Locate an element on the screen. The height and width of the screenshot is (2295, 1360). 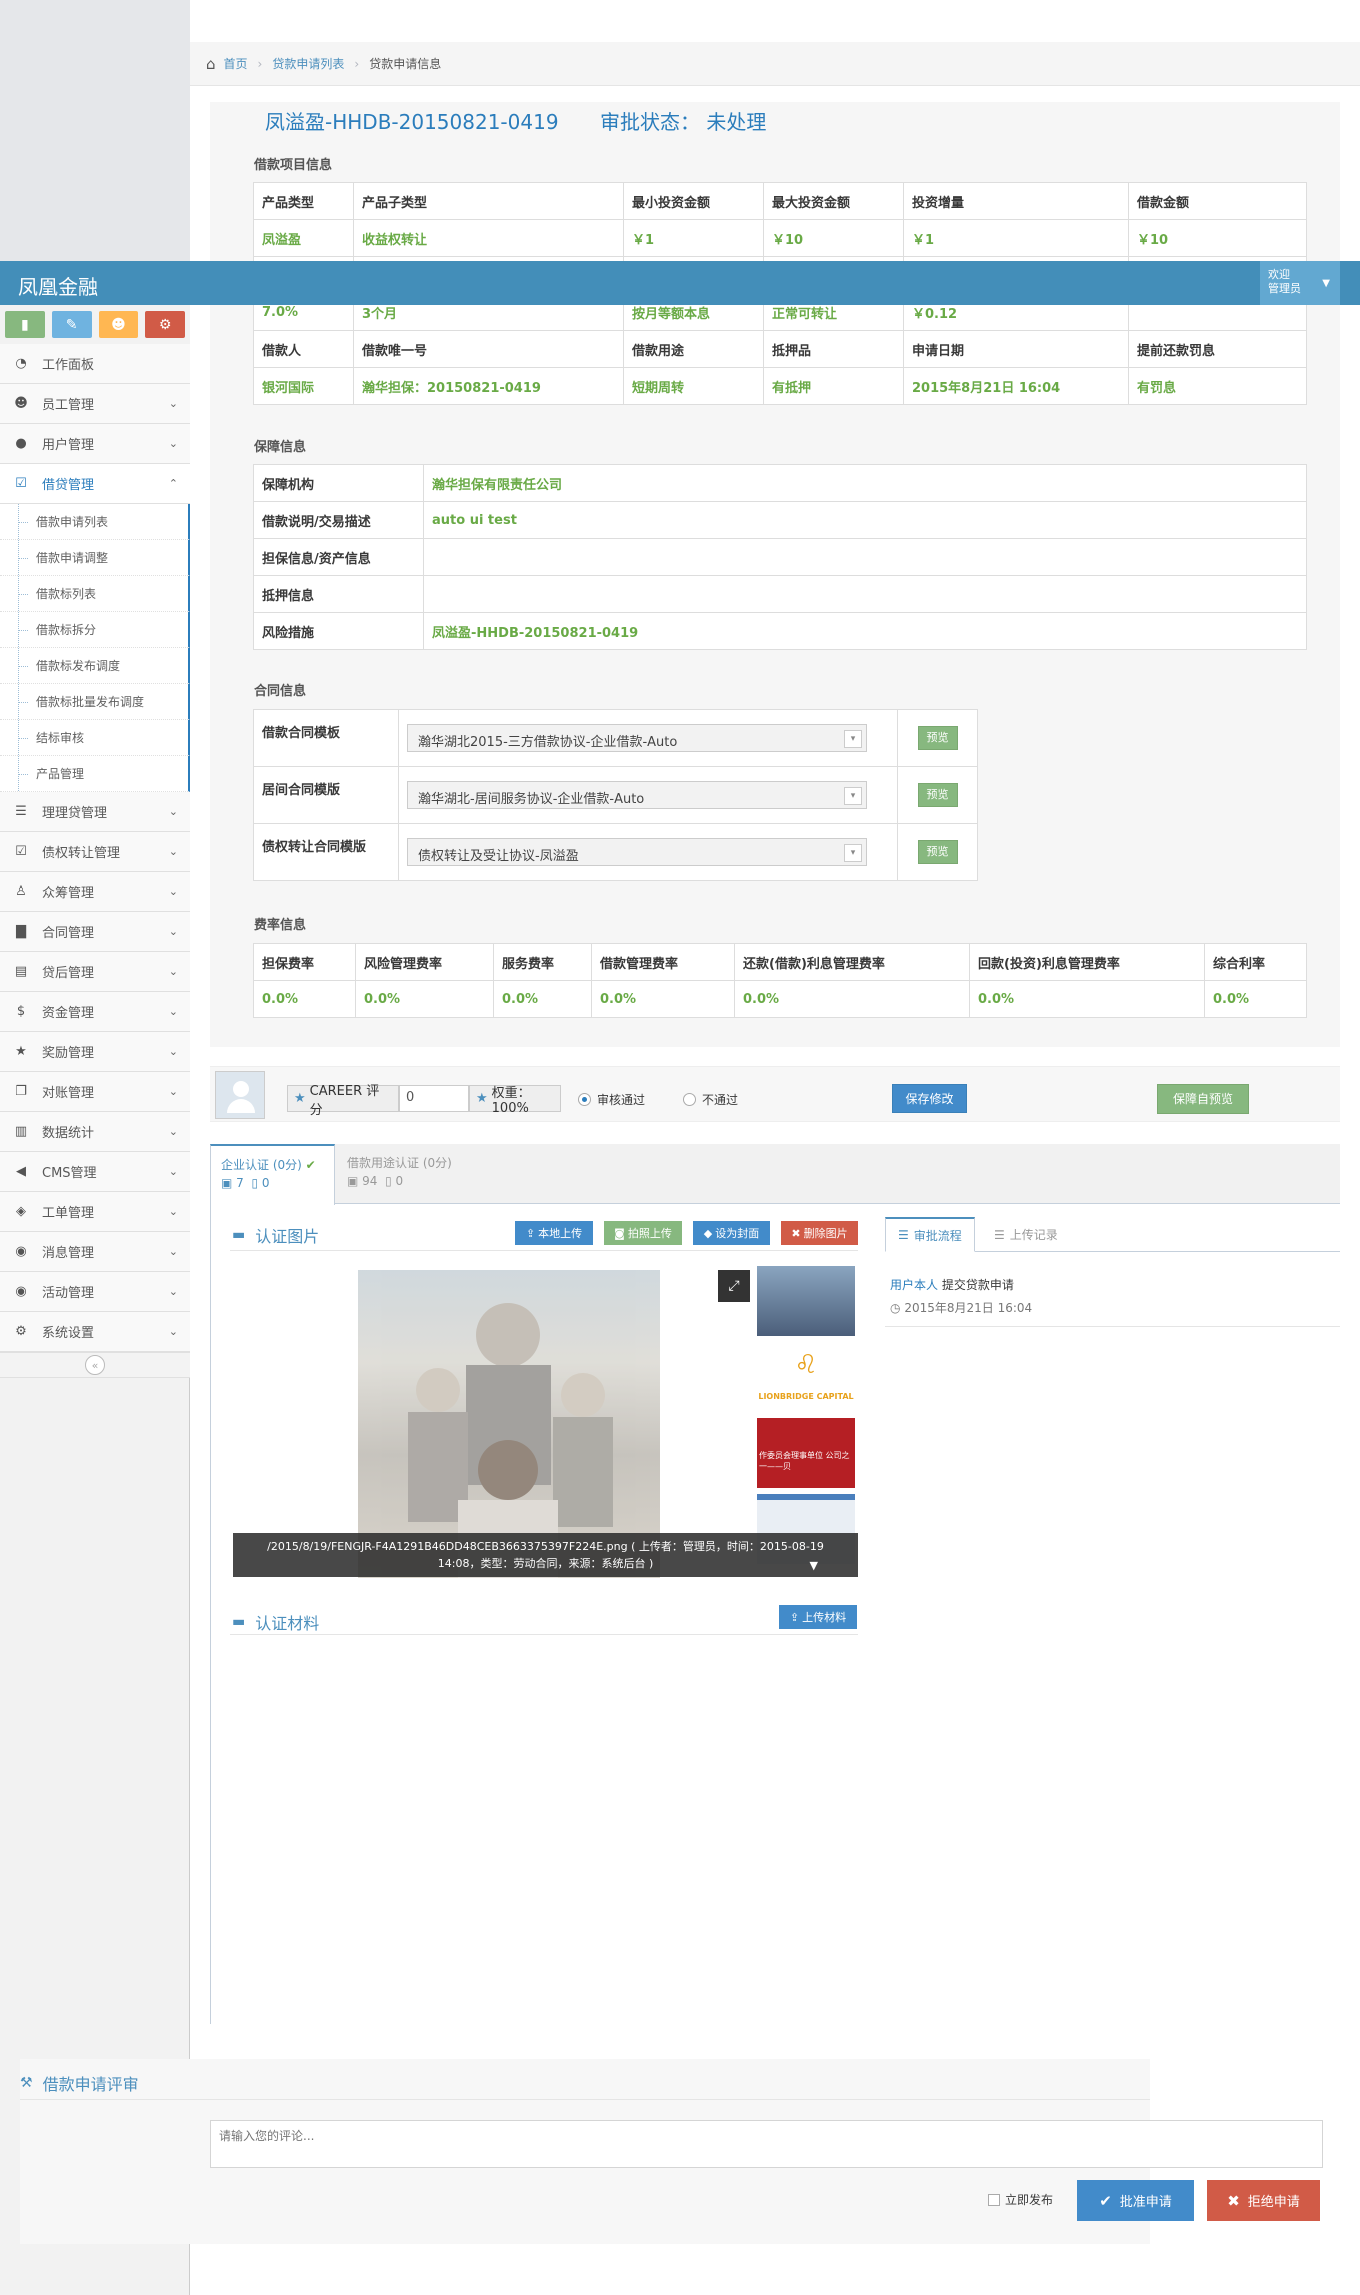
tab-upload-records: ☰ 上传记录 is located at coordinates (1026, 1234).